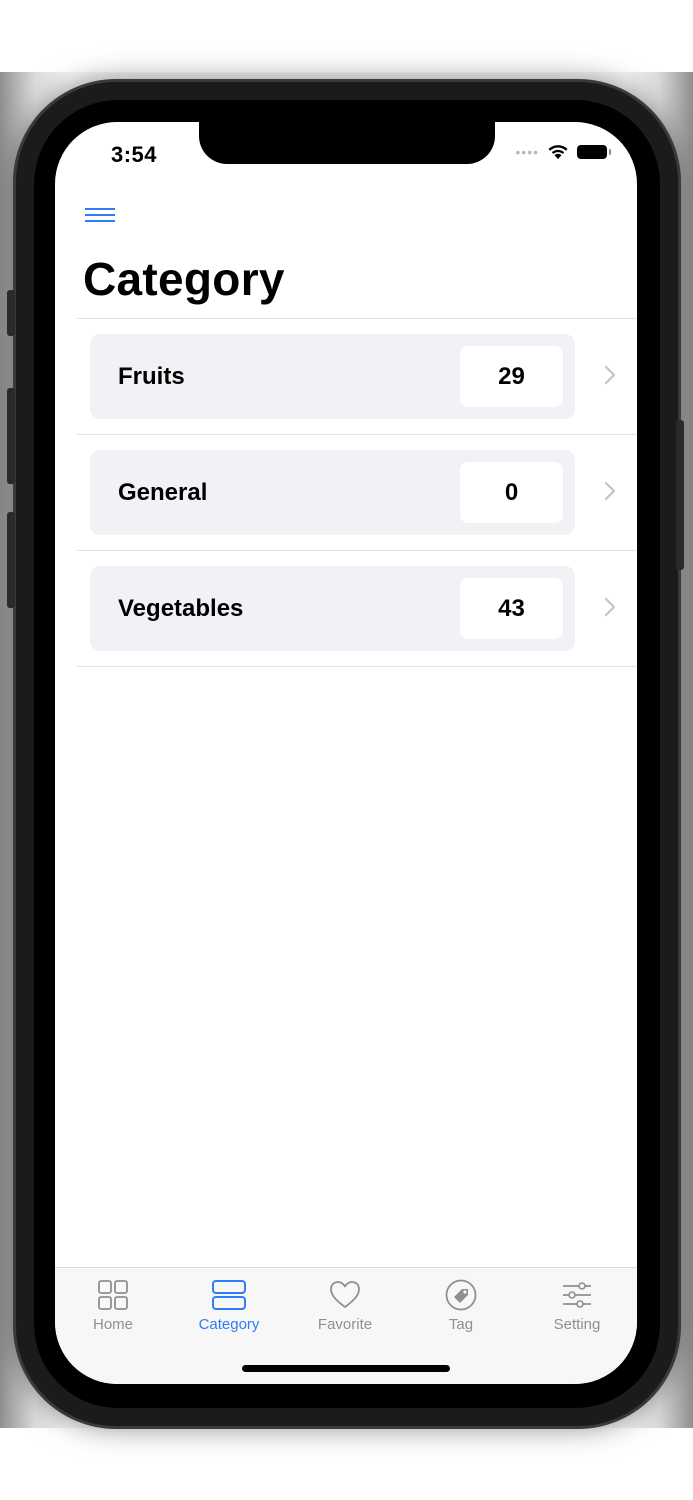  What do you see at coordinates (347, 143) in the screenshot?
I see `notch` at bounding box center [347, 143].